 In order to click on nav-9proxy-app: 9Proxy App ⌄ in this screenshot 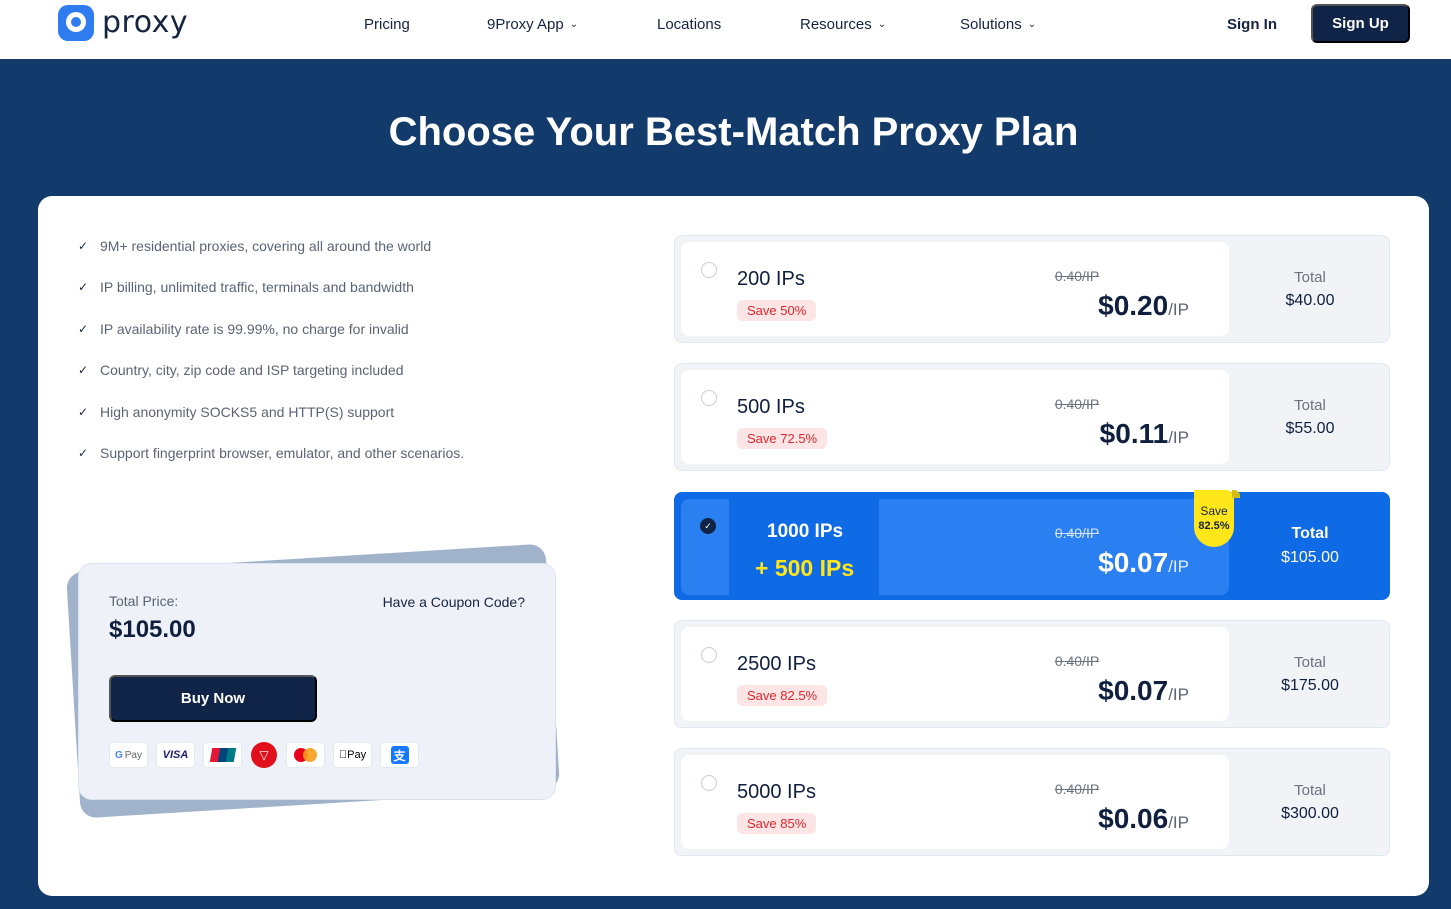, I will do `click(532, 24)`.